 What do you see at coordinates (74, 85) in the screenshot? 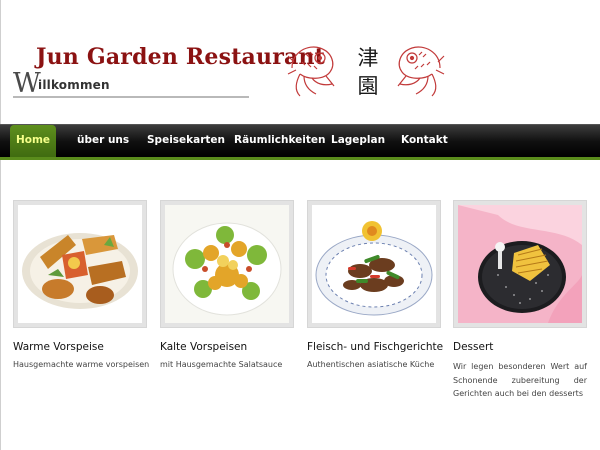
I see `welcome-text: illkommen` at bounding box center [74, 85].